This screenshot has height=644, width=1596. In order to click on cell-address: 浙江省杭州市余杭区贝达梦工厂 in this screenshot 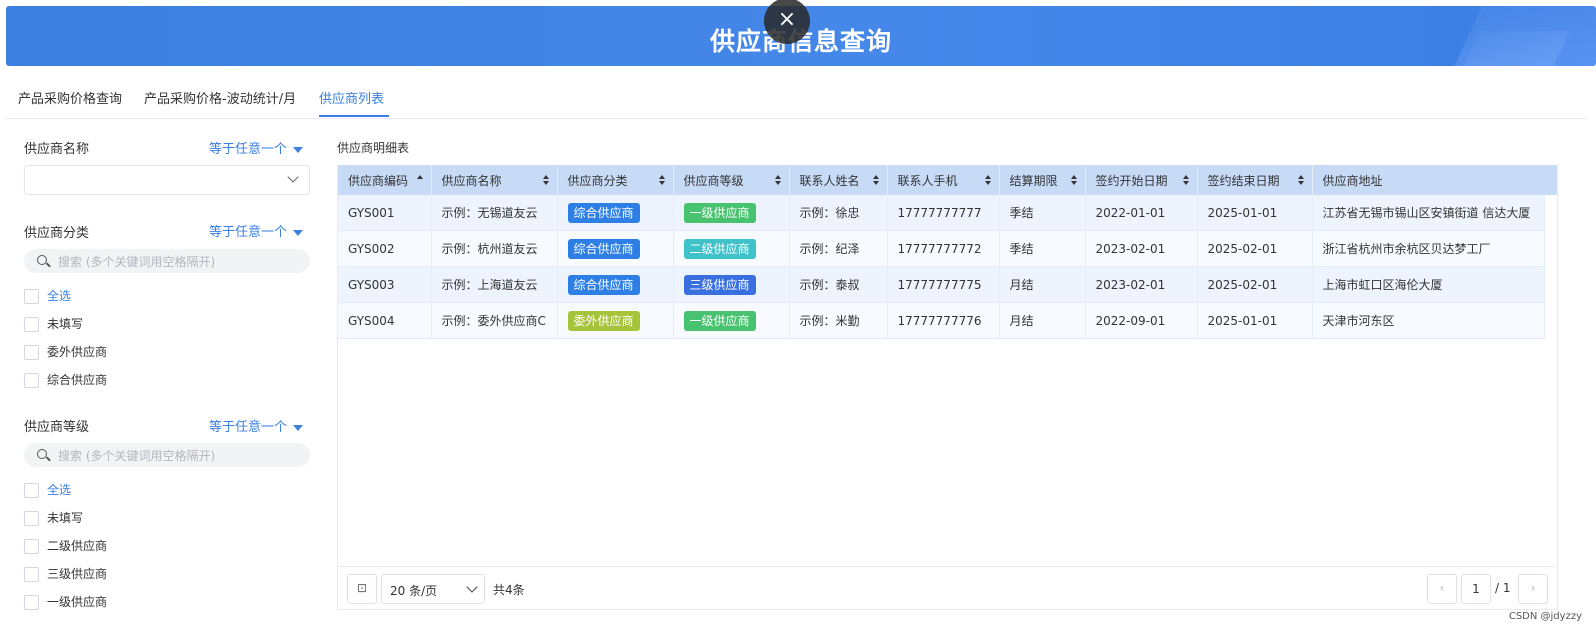, I will do `click(1428, 248)`.